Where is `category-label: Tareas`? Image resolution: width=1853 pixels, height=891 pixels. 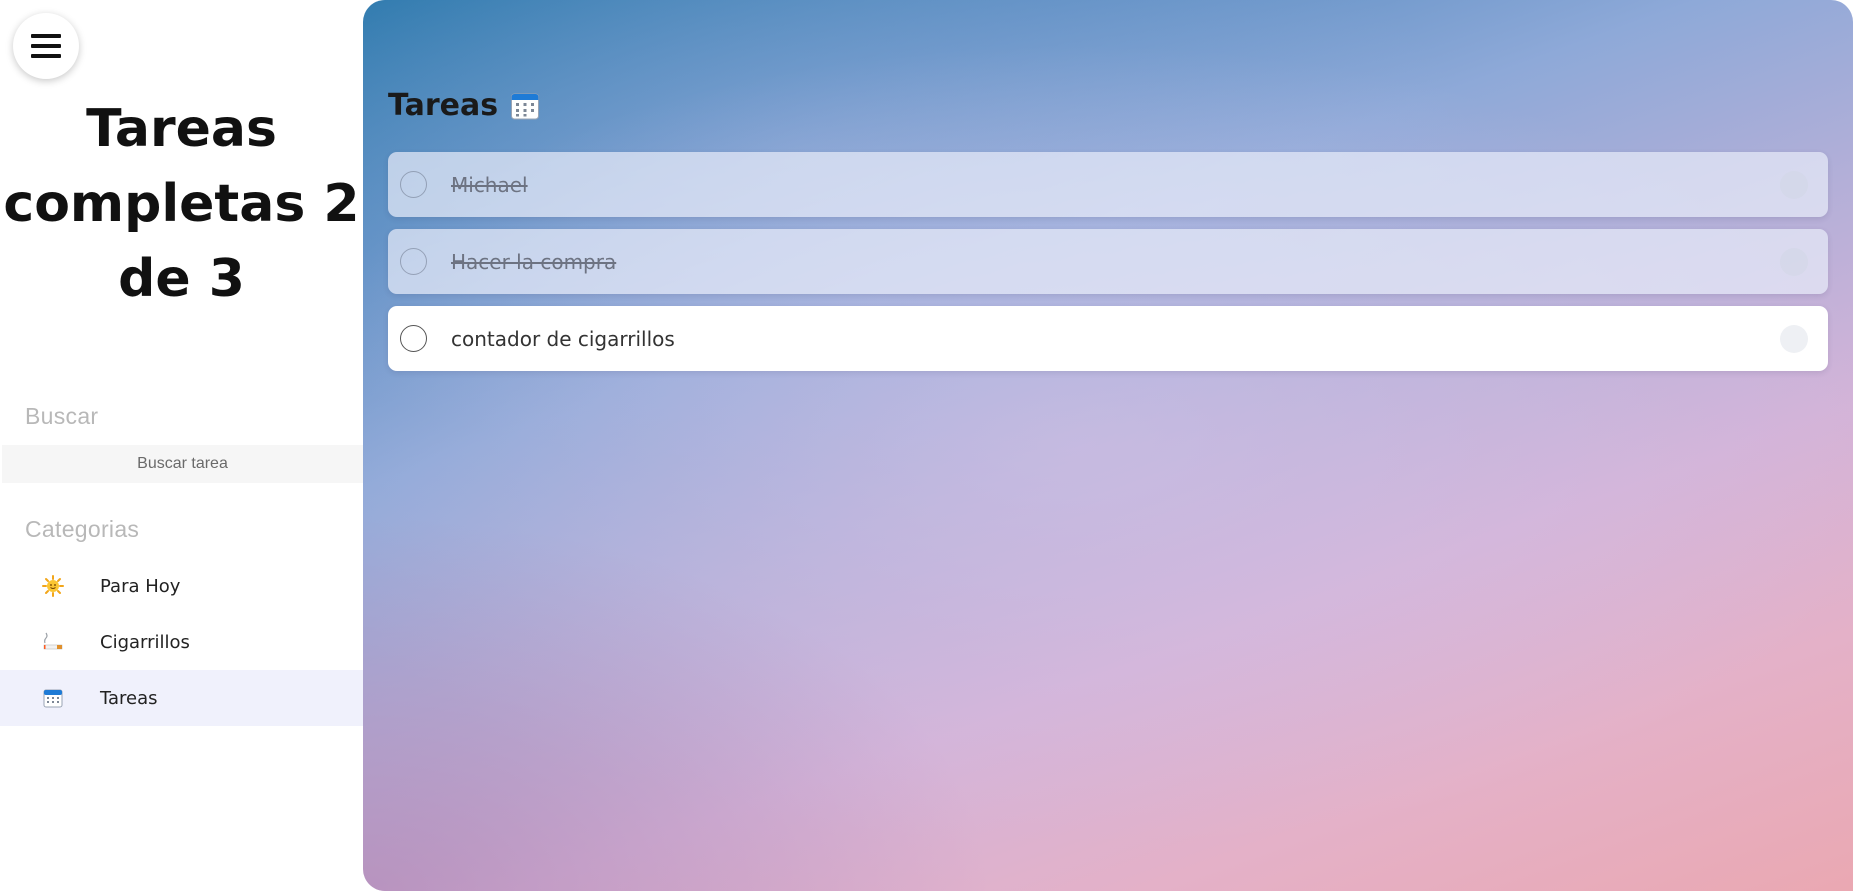
category-label: Tareas is located at coordinates (129, 698).